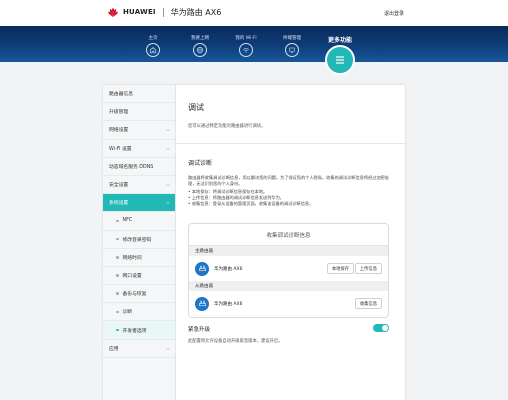 Image resolution: width=508 pixels, height=400 pixels. I want to click on nav-wifi-label: 我的 Wi-Fi, so click(246, 38).